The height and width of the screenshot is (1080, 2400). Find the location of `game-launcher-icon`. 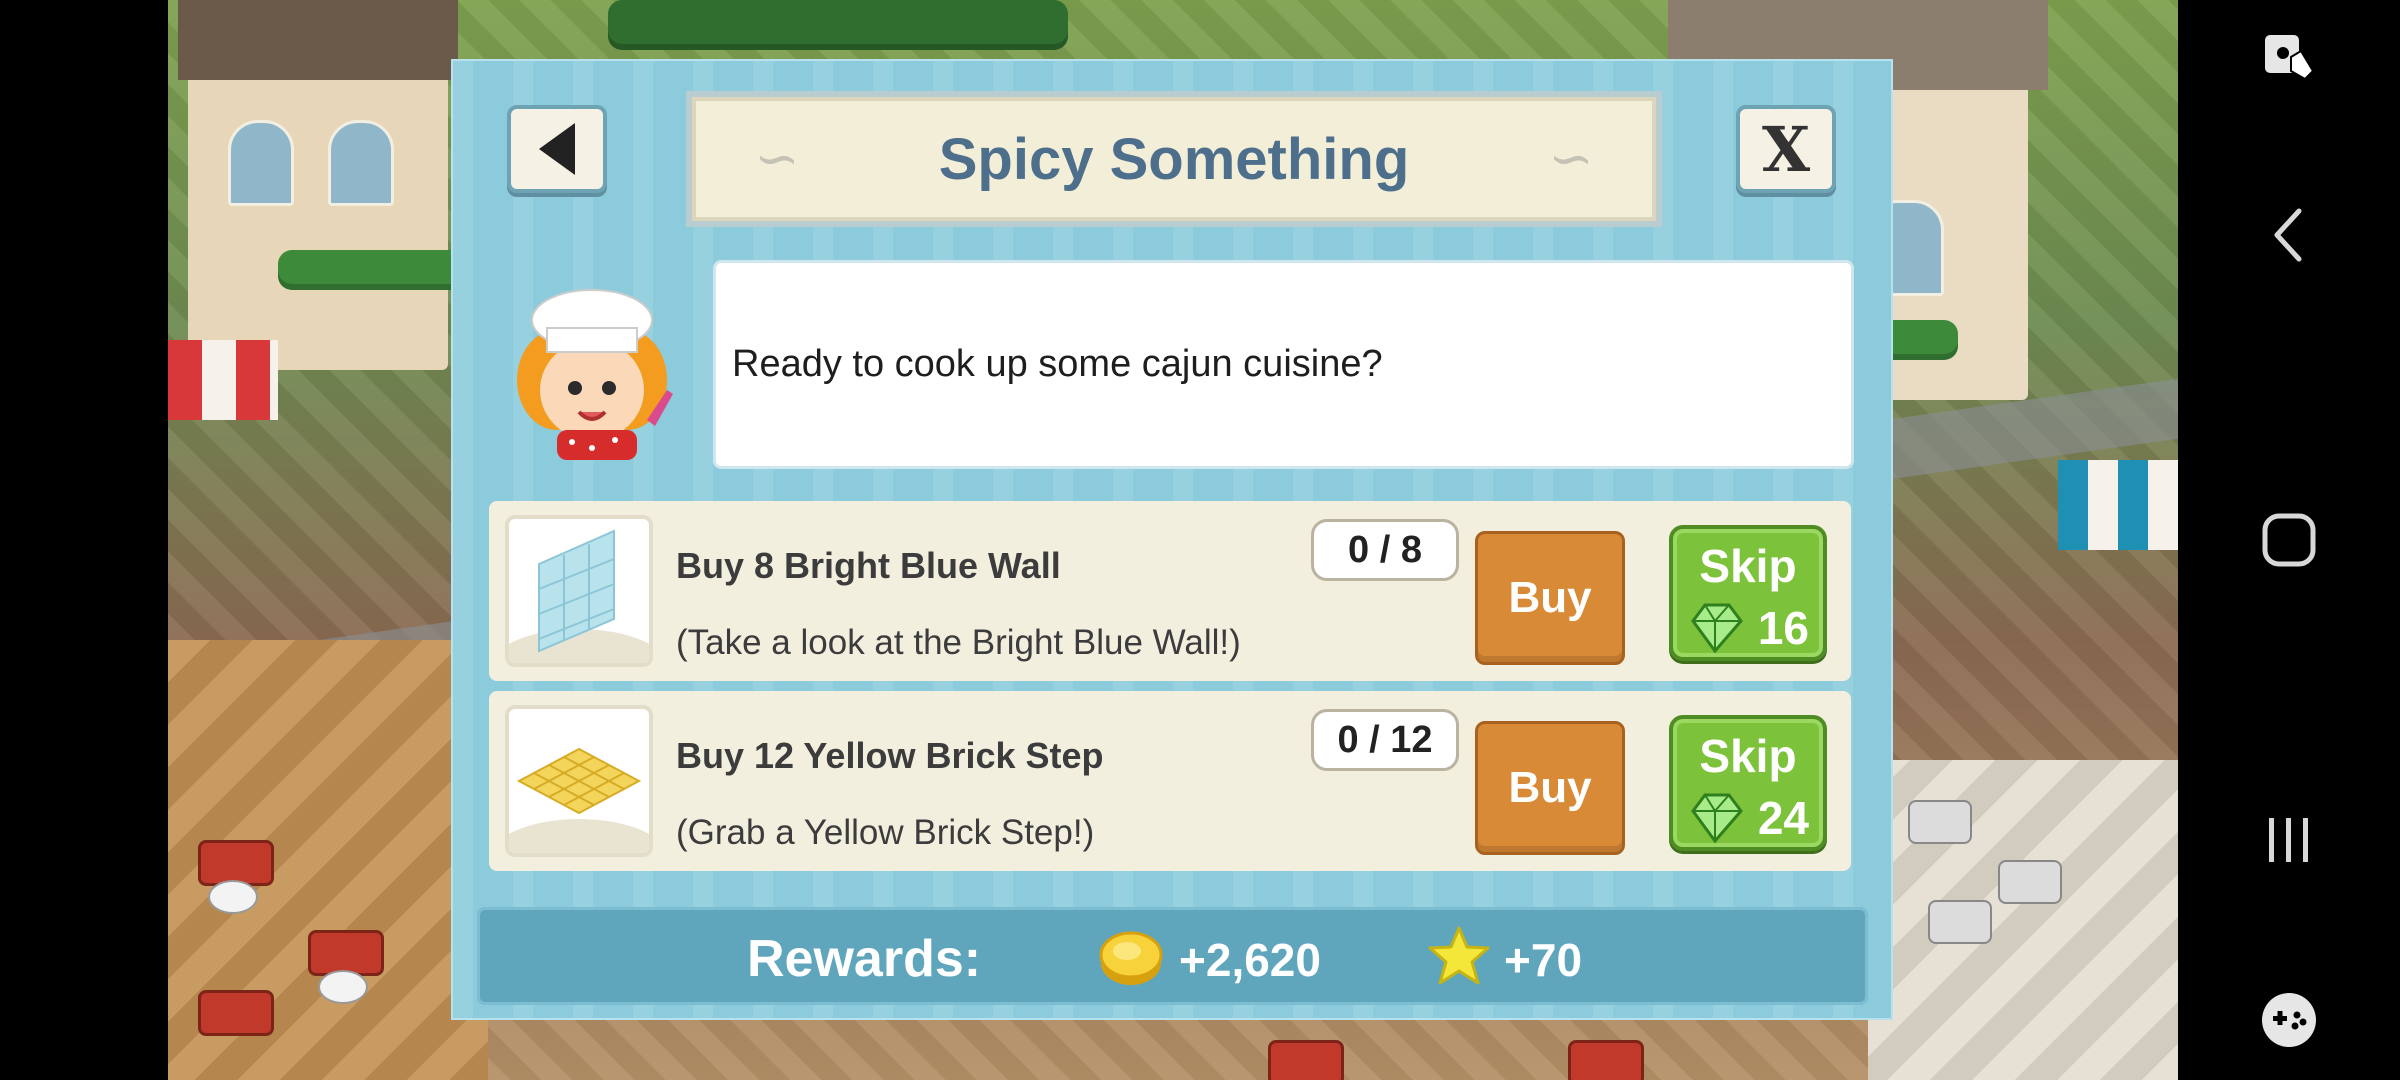

game-launcher-icon is located at coordinates (2289, 1020).